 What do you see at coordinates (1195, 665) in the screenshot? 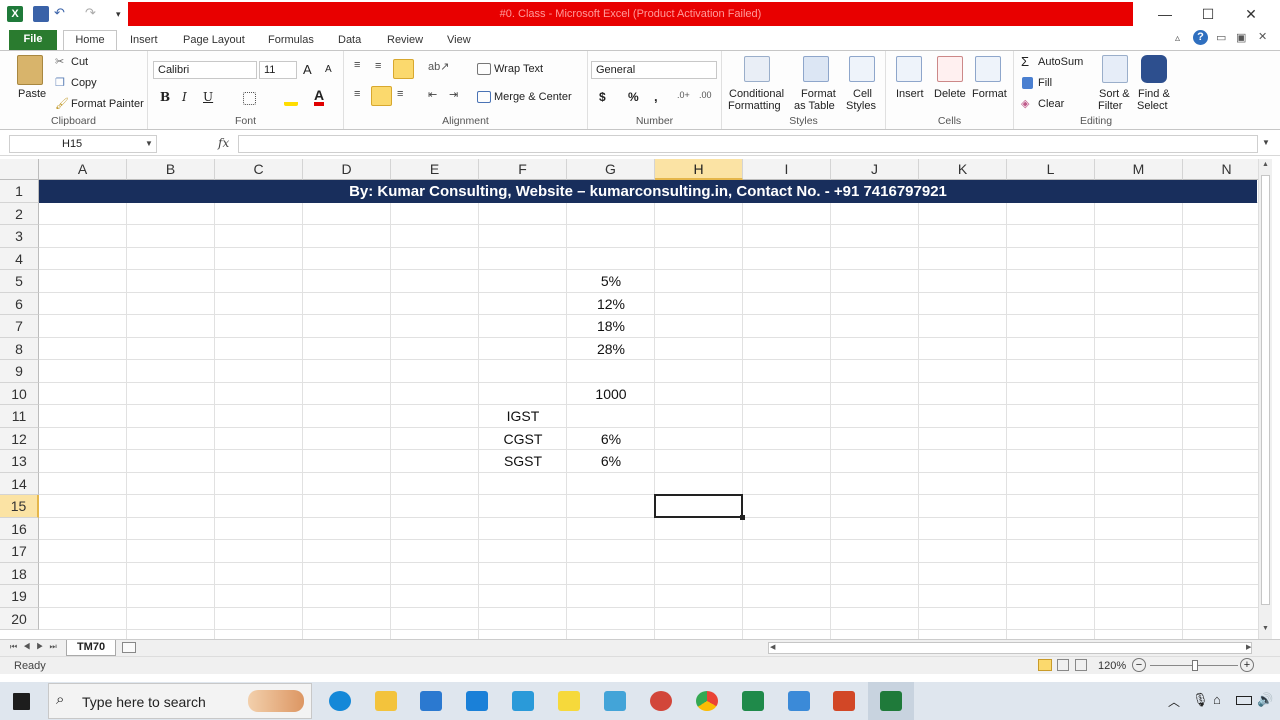
I see `zoom-slider-thumb` at bounding box center [1195, 665].